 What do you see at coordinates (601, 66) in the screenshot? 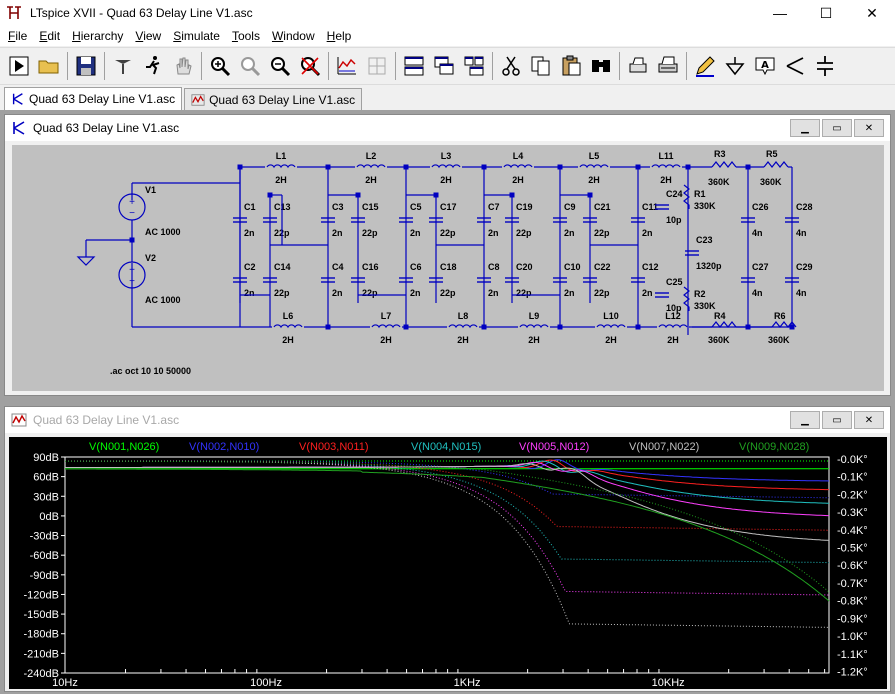
I see `find-button` at bounding box center [601, 66].